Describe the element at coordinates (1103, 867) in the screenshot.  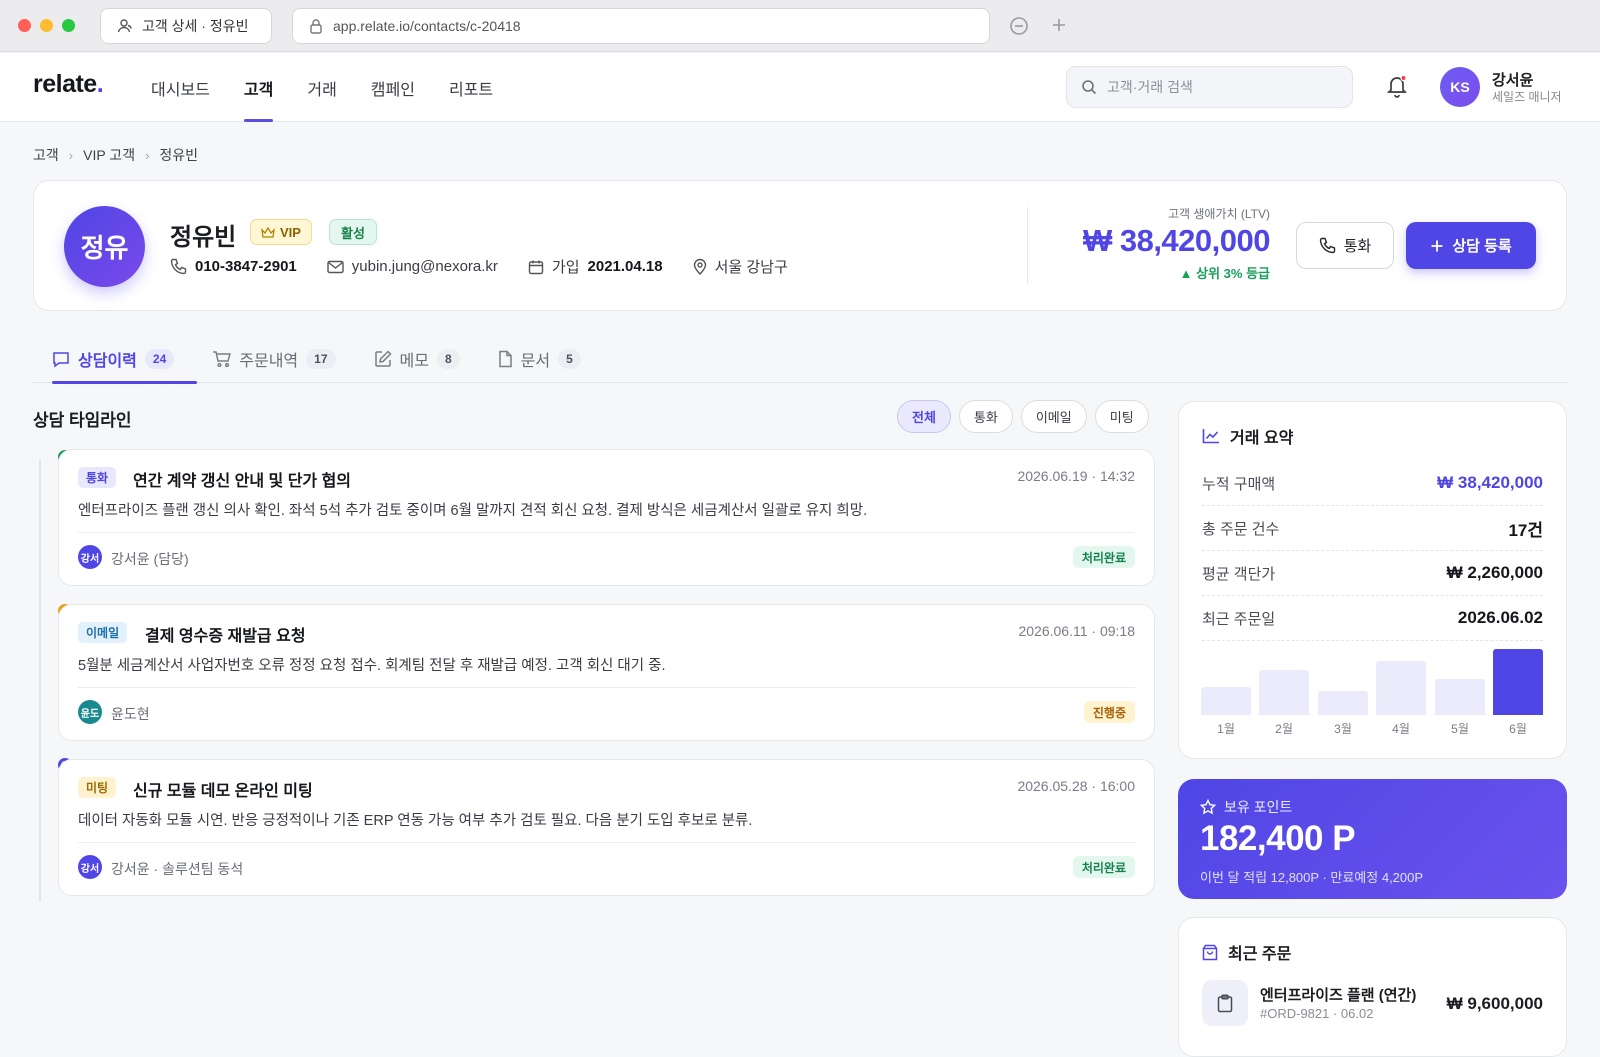
I see `status-badge: 처리완료` at that location.